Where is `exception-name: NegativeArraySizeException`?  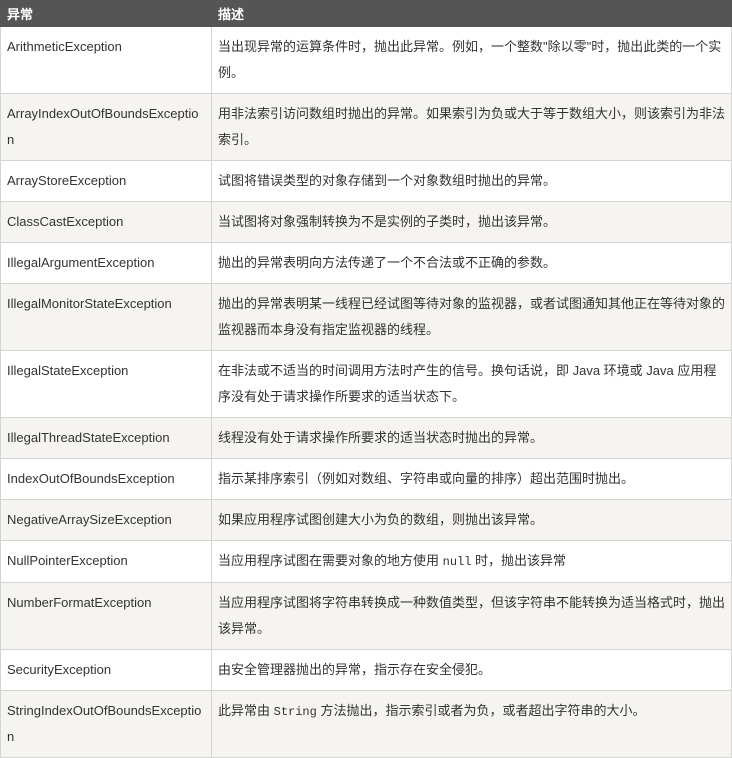
exception-name: NegativeArraySizeException is located at coordinates (106, 520).